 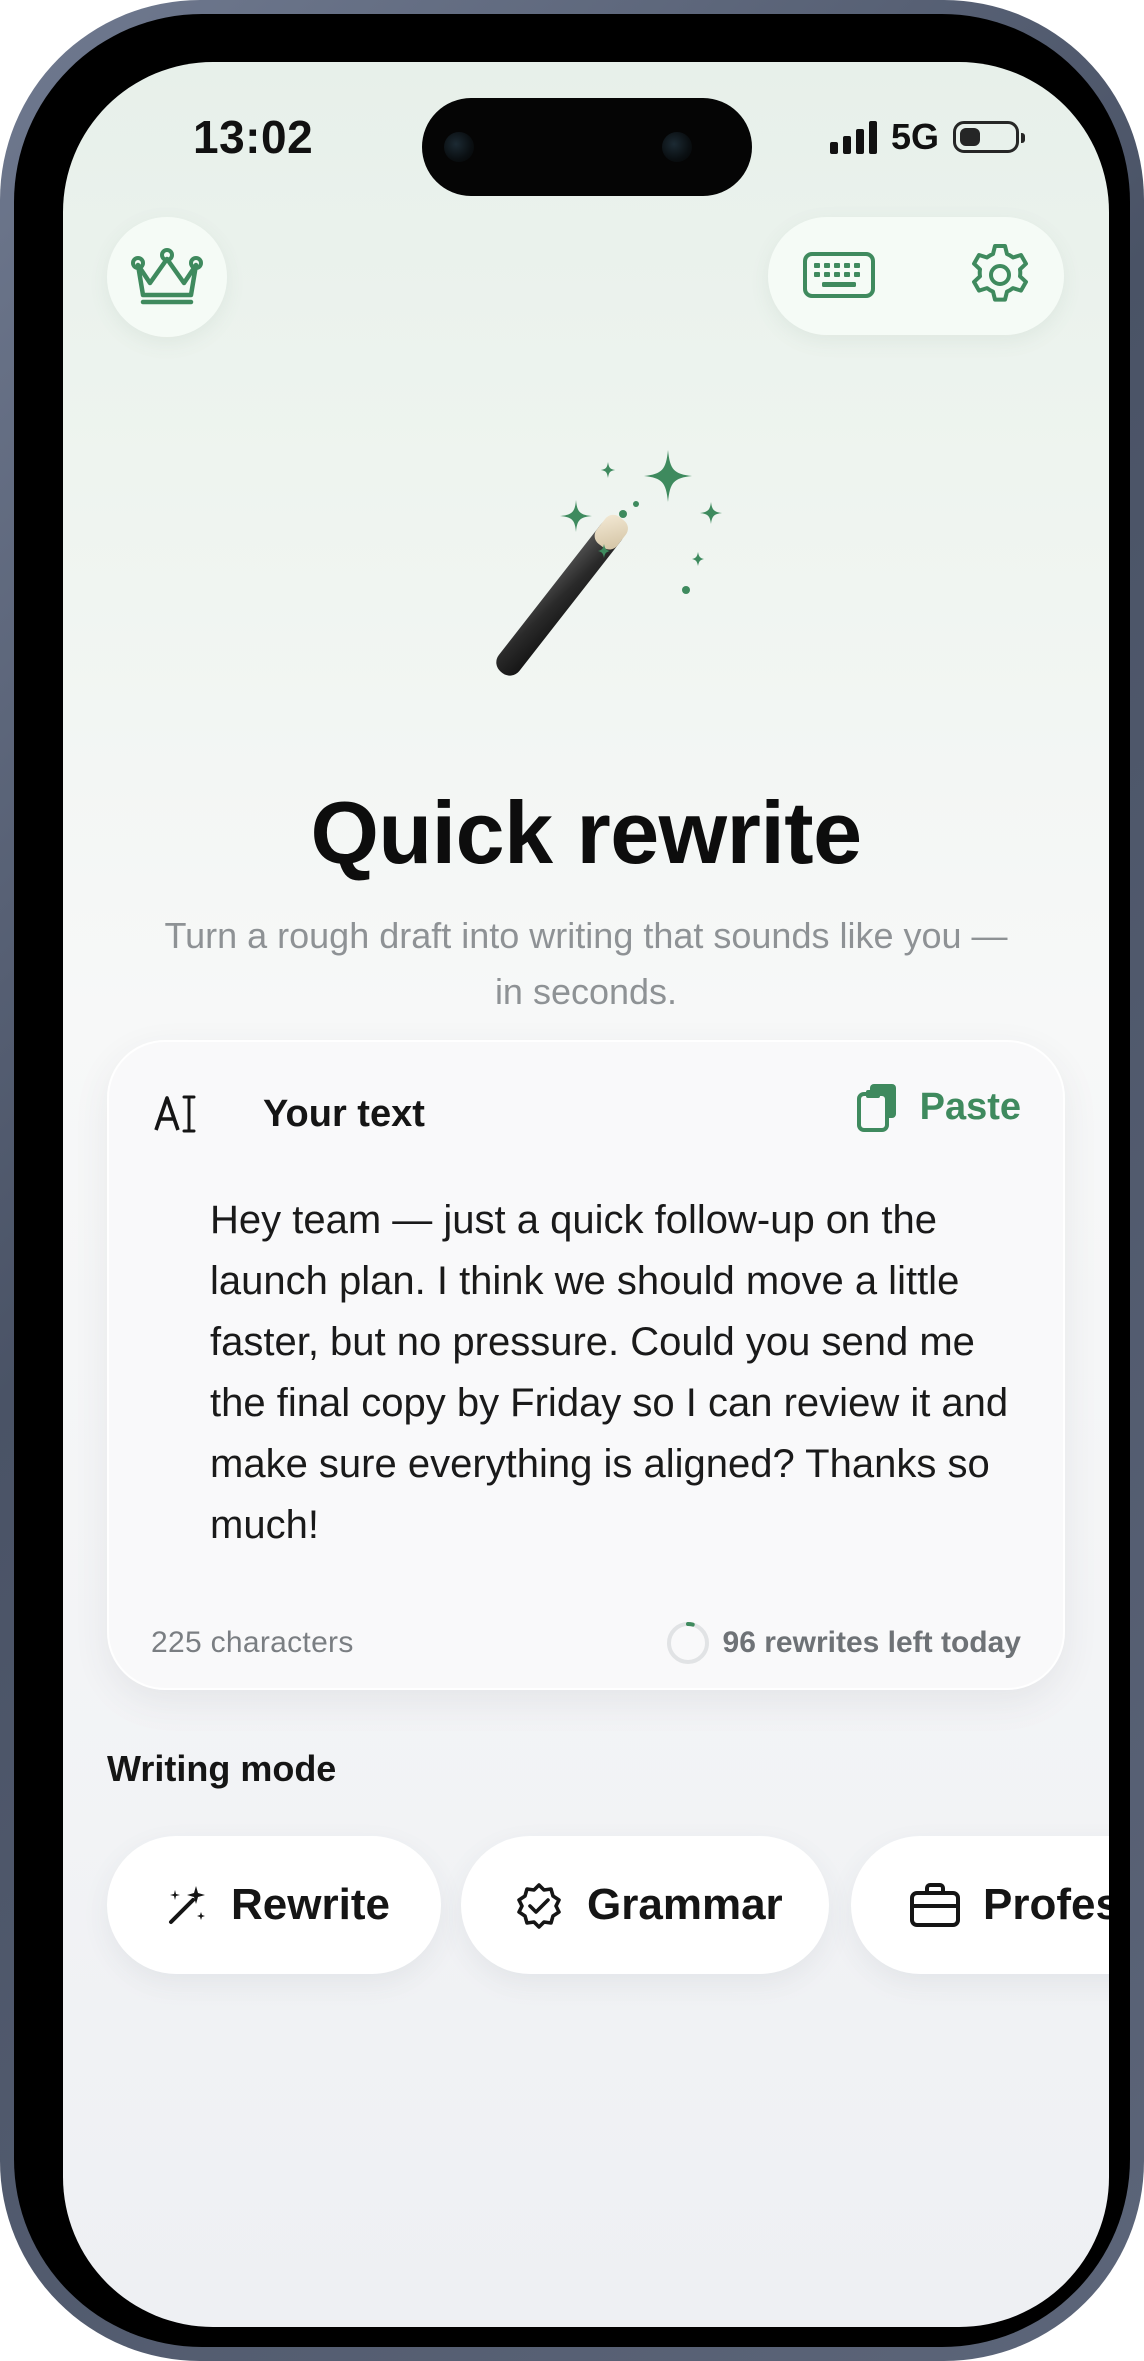 I want to click on crown-icon, so click(x=167, y=276).